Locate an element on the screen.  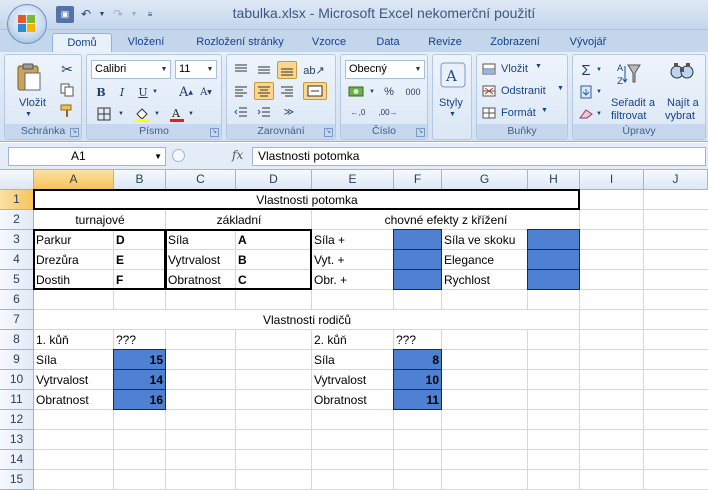
cell-e8: 2. kůň is located at coordinates (353, 340).